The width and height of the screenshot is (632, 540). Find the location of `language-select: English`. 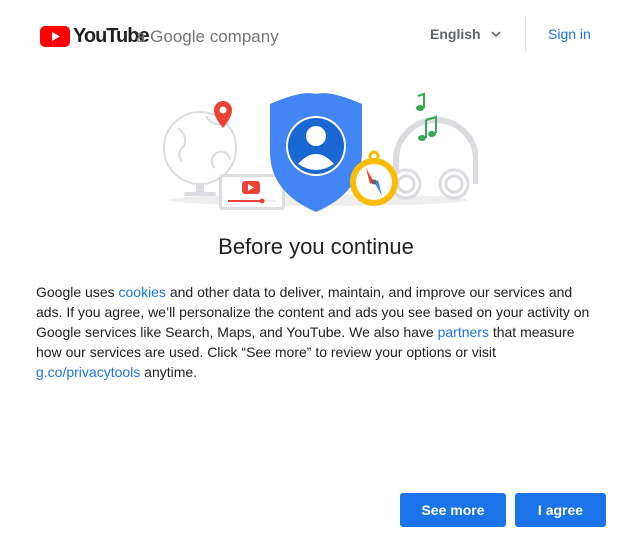

language-select: English is located at coordinates (466, 34).